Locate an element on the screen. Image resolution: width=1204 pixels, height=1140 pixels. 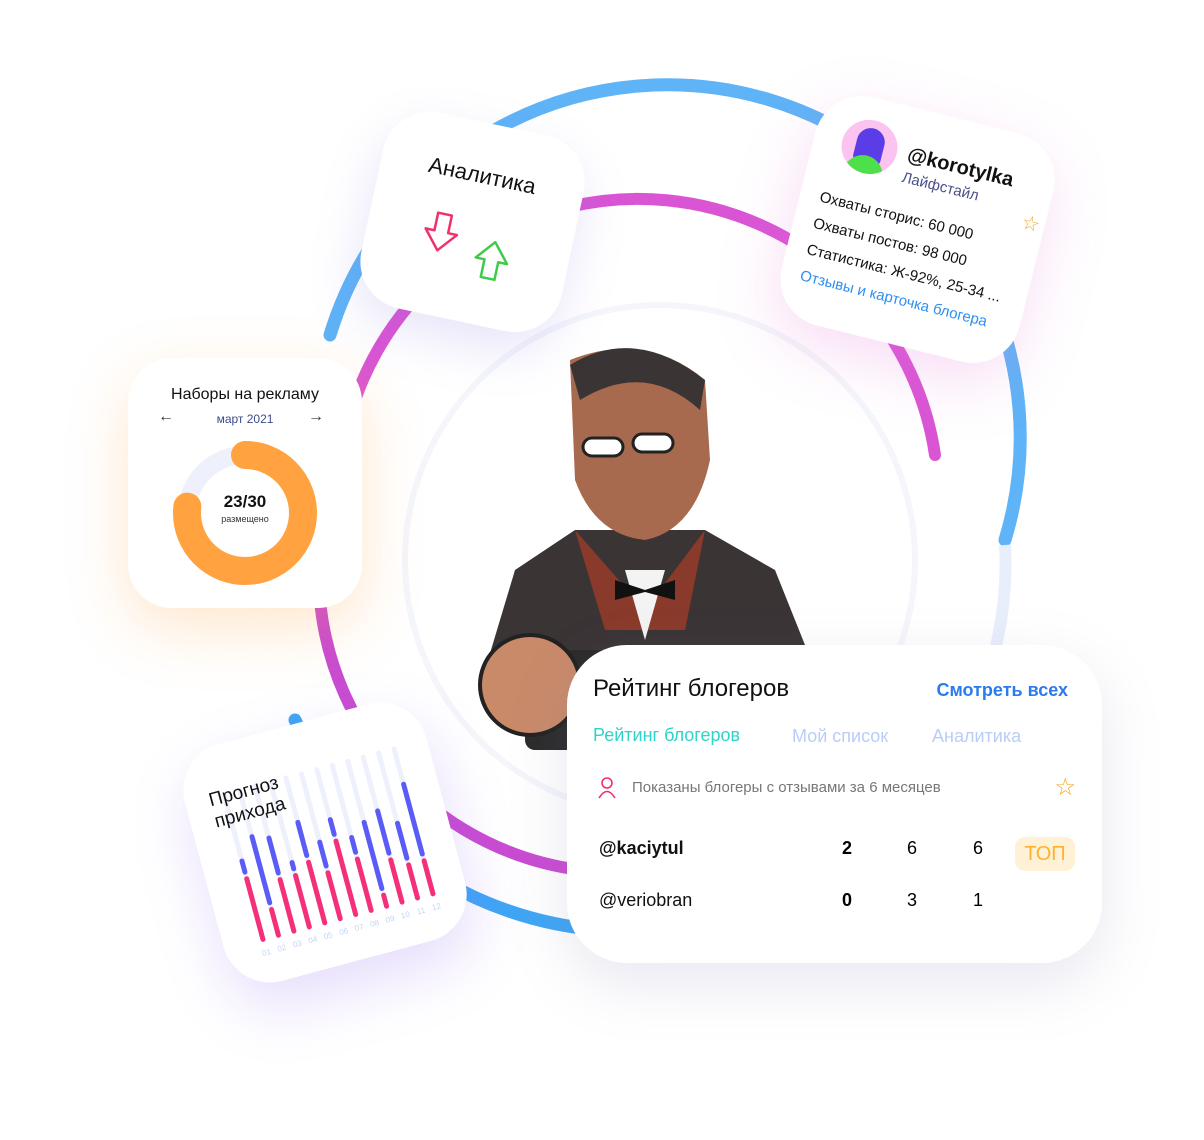
arrow-up-icon is located at coordinates (491, 261).